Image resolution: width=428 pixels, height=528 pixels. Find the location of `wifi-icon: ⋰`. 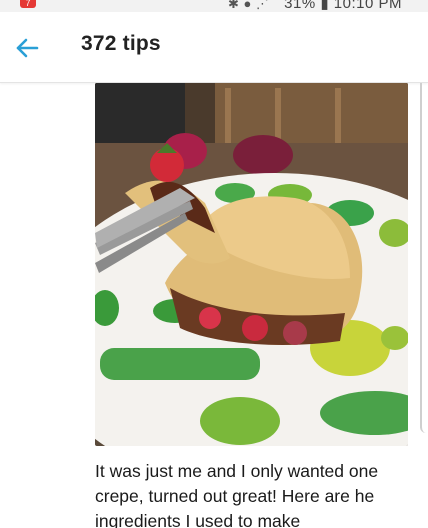

wifi-icon: ⋰ is located at coordinates (262, 5).